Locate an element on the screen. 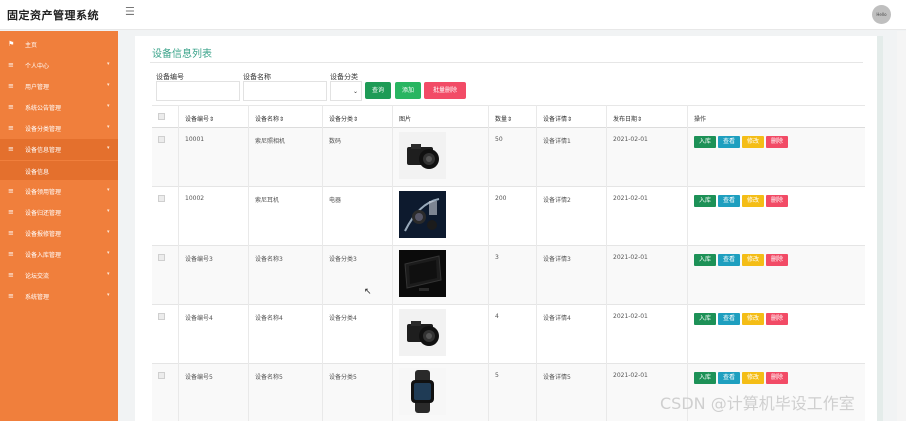  cell-detail: 设备详情1 is located at coordinates (557, 141).